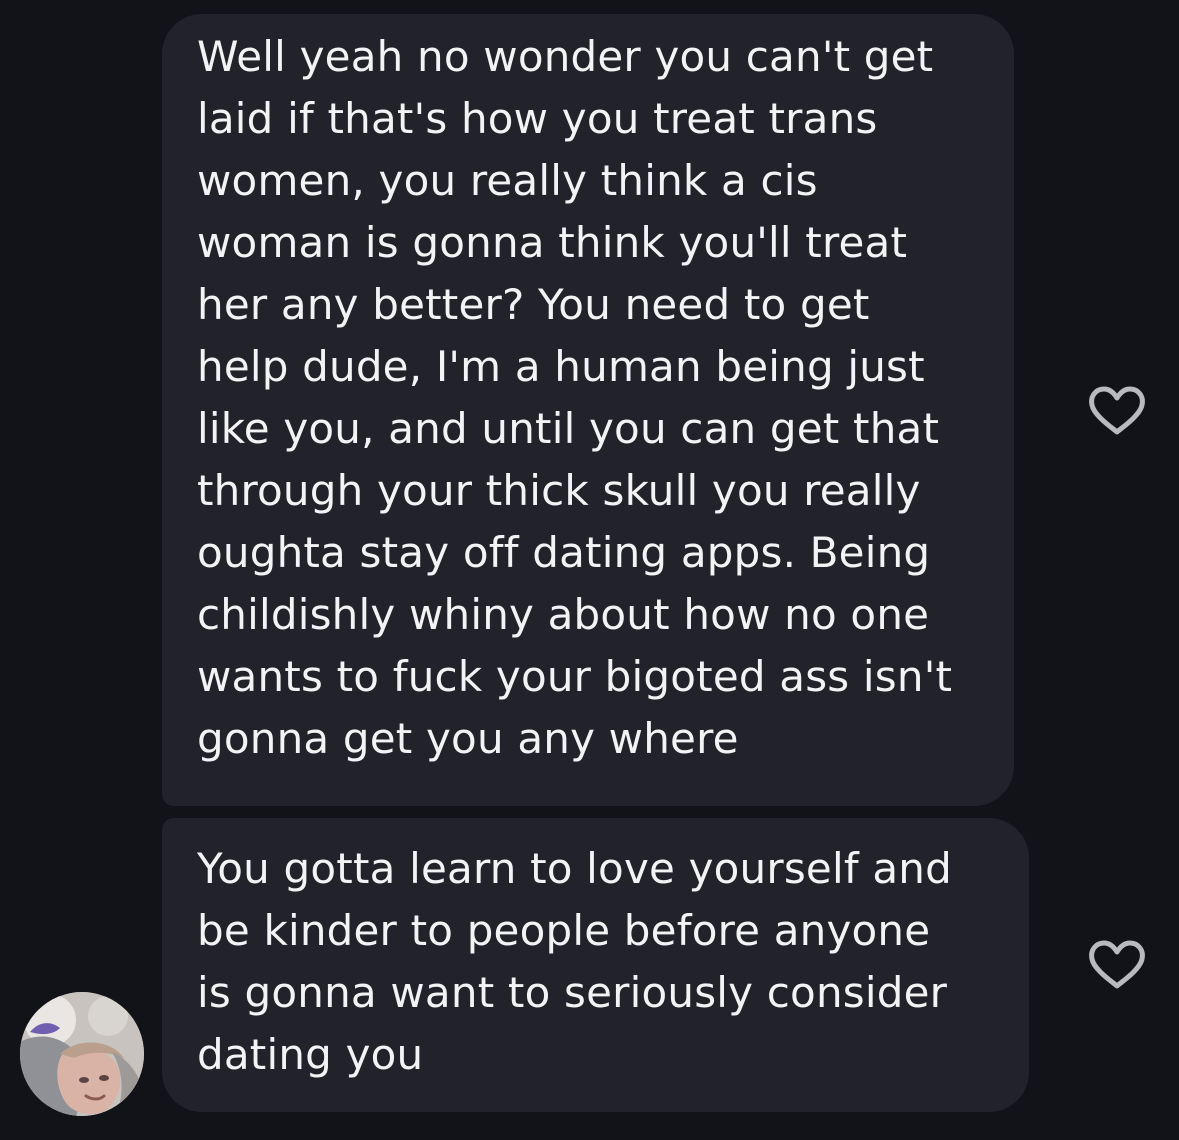  I want to click on profile-photo-icon, so click(82, 1054).